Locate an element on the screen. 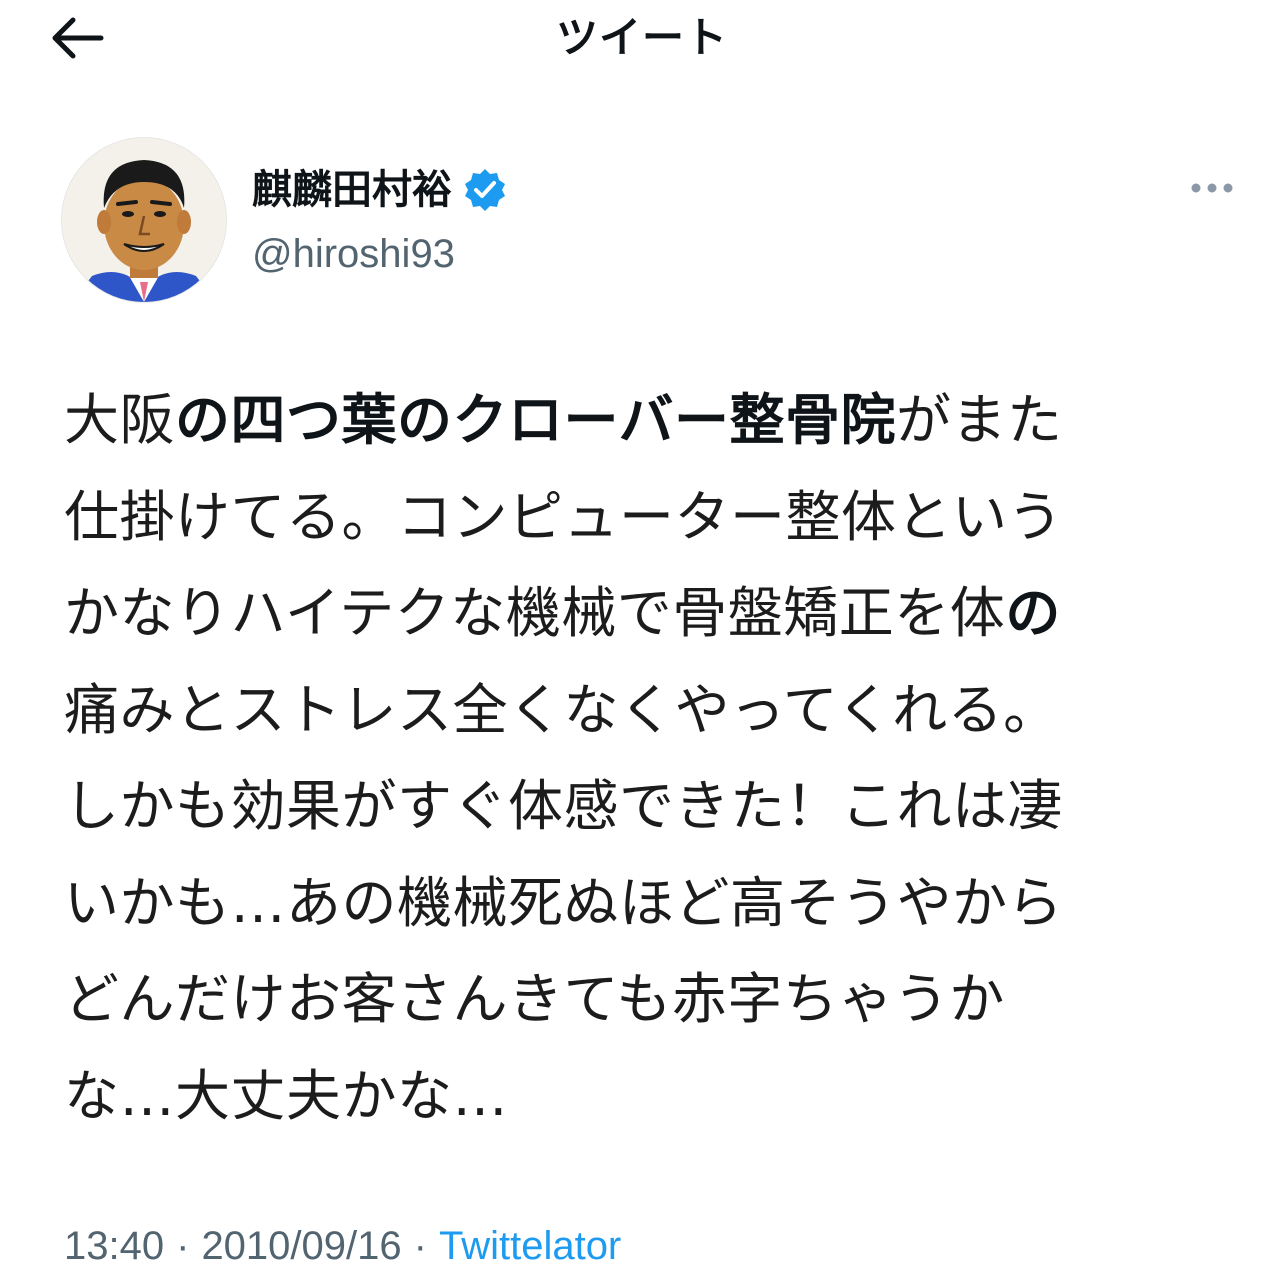  tweet-meta: 13:40 · 2010/09/16 · Twittelator is located at coordinates (342, 1246).